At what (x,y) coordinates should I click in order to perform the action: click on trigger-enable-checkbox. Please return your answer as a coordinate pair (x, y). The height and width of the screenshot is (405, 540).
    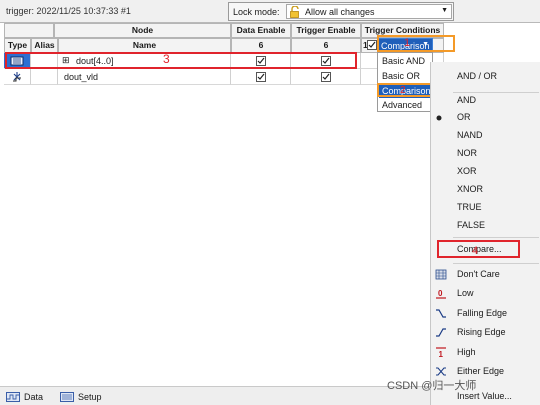
    Looking at the image, I should click on (326, 77).